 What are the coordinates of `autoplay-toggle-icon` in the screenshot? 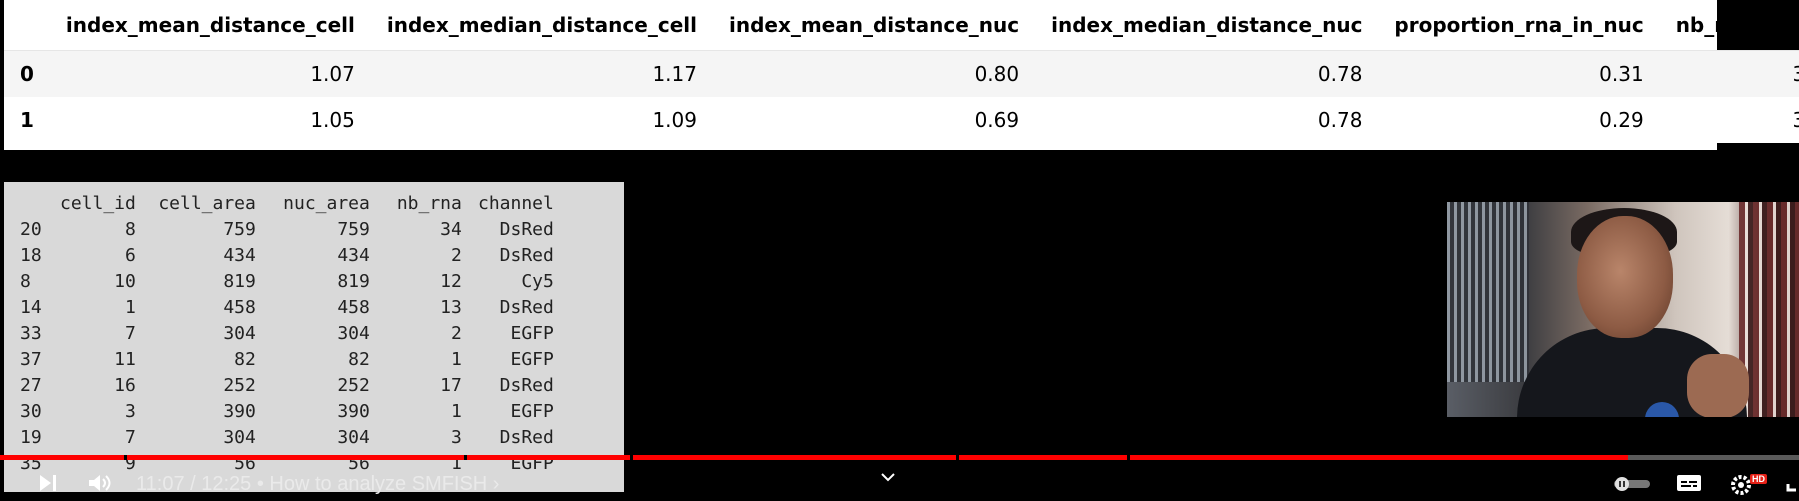 It's located at (1632, 486).